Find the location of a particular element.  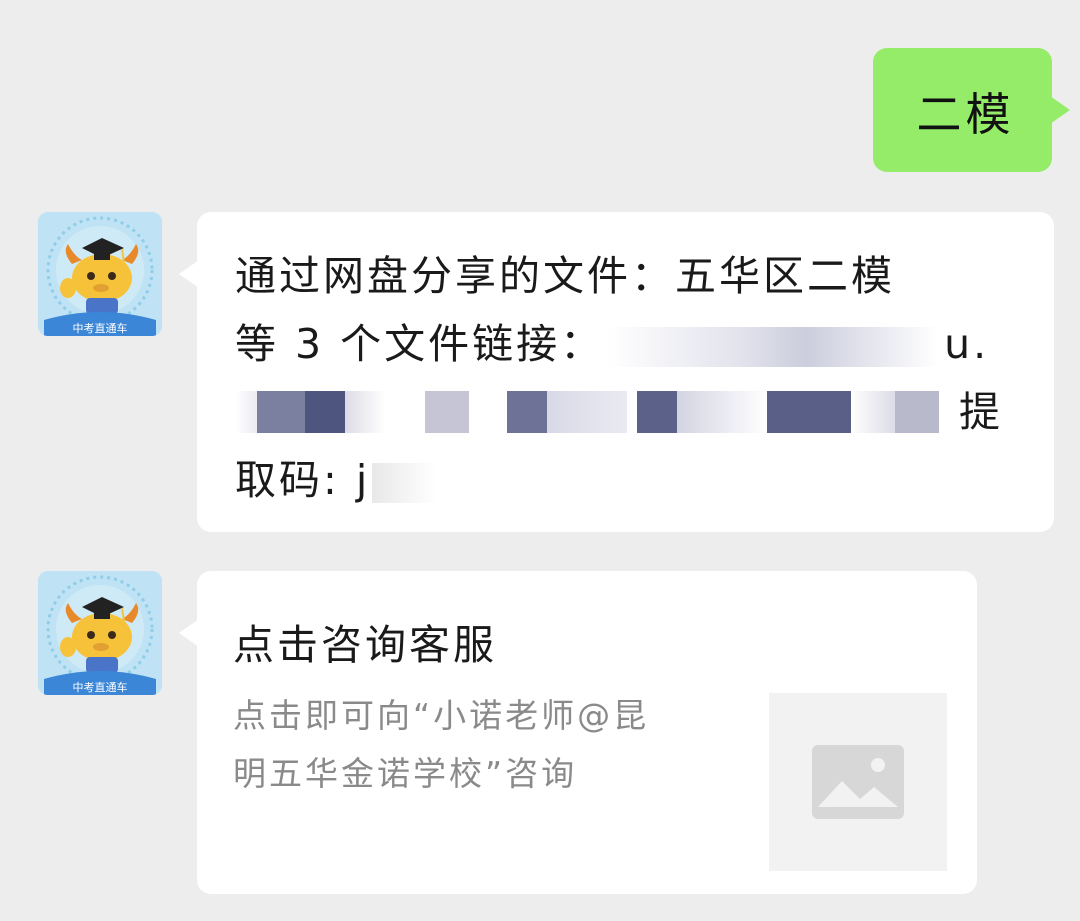

card-title: 点击咨询客服 is located at coordinates (365, 645).